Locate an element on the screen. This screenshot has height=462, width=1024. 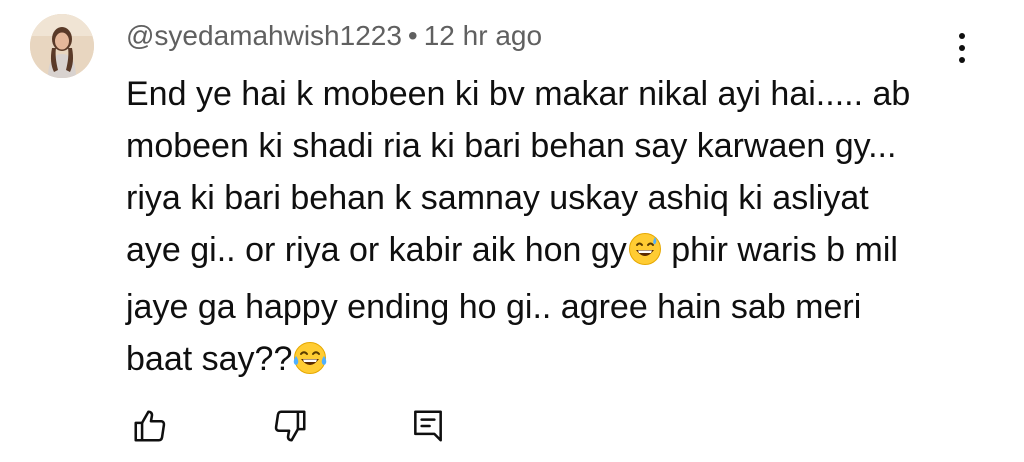
grinning-sweat-emoji is located at coordinates (645, 255).